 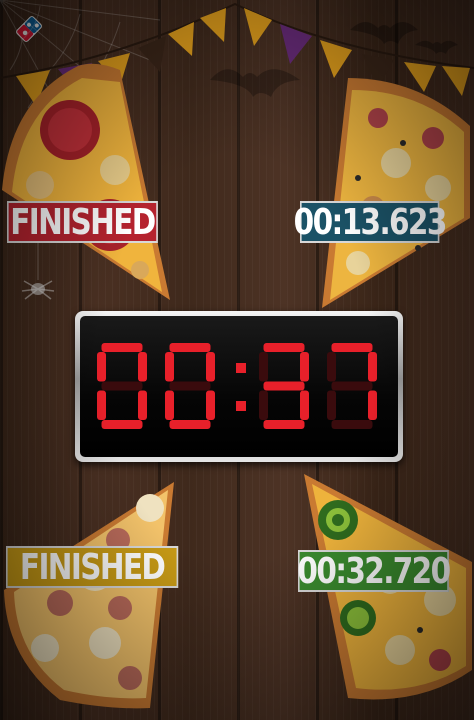 I want to click on pizza-slice-top-left, so click(x=86, y=181).